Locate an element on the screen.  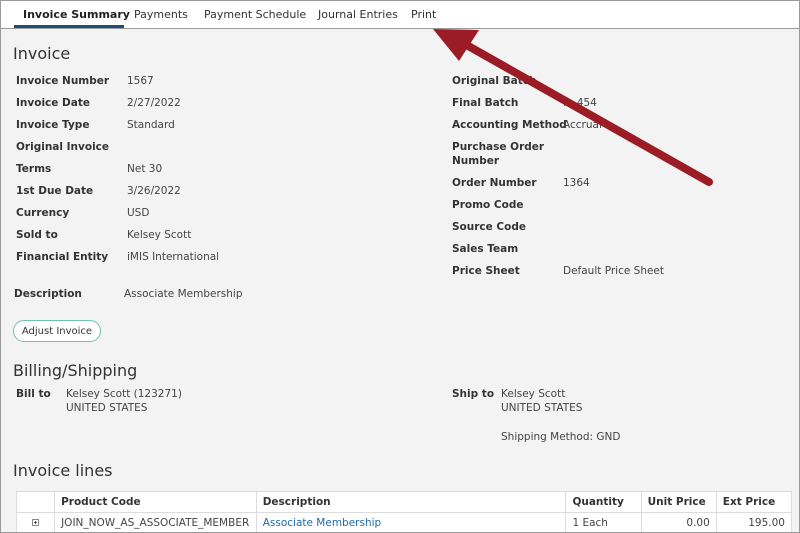
quantity-header: Quantity is located at coordinates (603, 502).